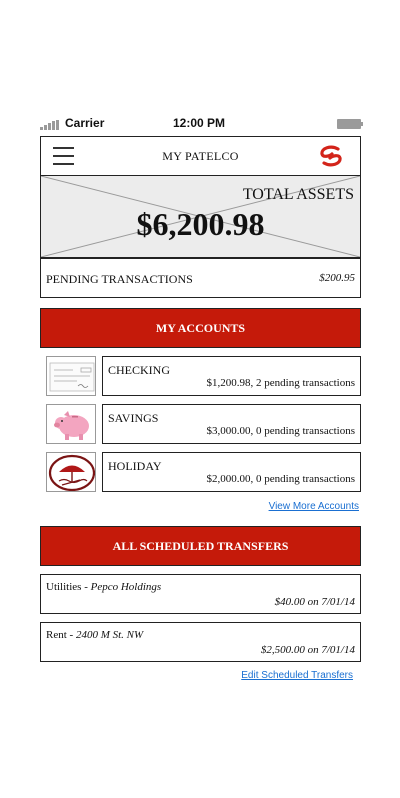 The height and width of the screenshot is (798, 400). Describe the element at coordinates (298, 194) in the screenshot. I see `total-assets-label: TOTAL ASSETS` at that location.